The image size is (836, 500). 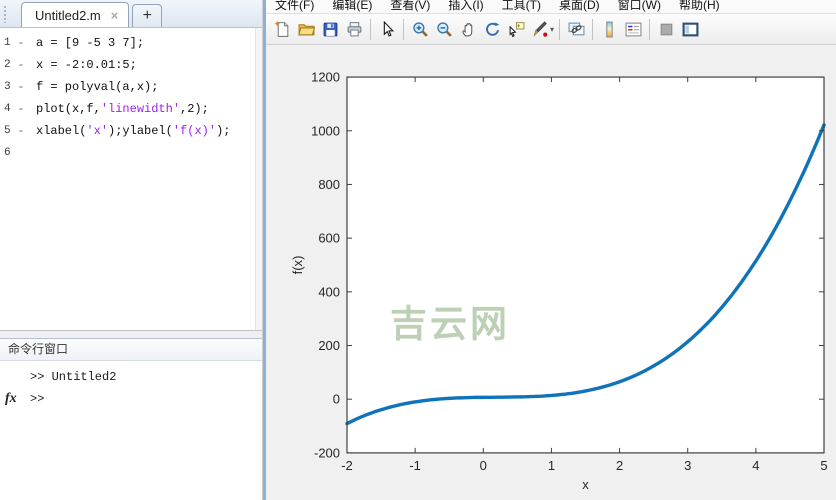 I want to click on insert-legend-button, so click(x=633, y=29).